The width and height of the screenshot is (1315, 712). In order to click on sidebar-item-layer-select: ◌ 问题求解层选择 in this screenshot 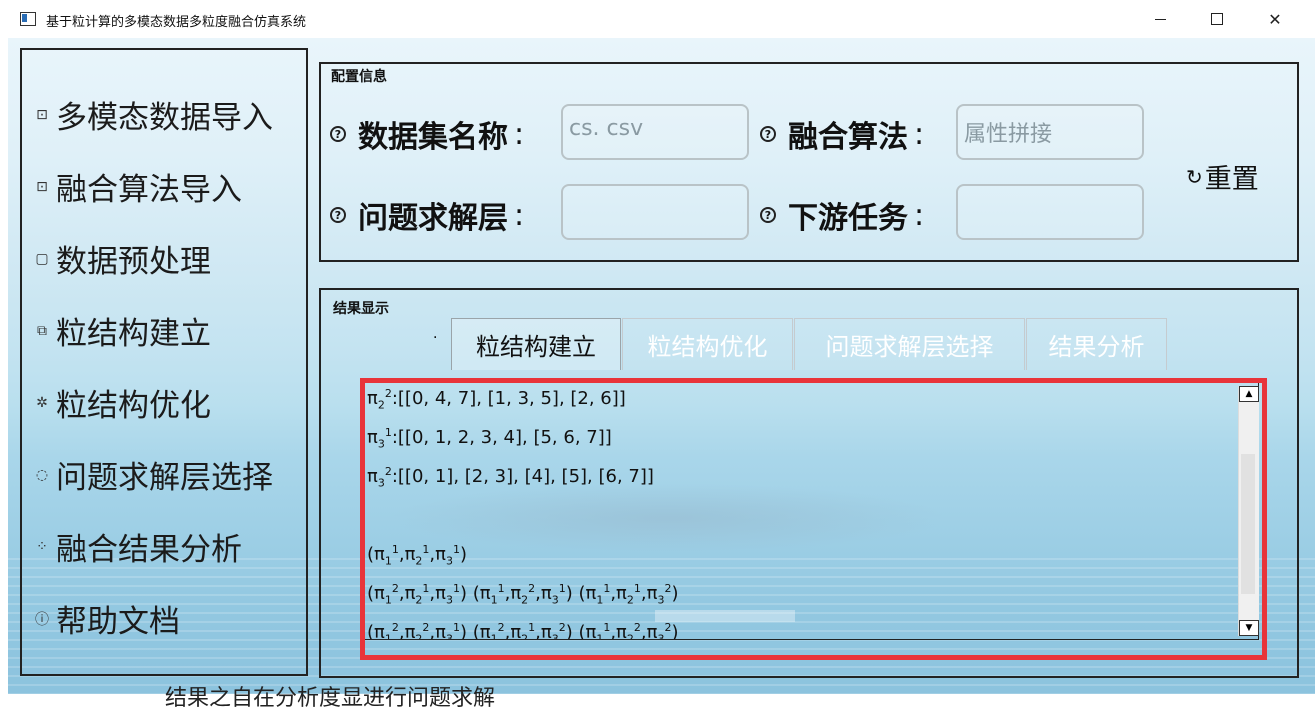, I will do `click(152, 474)`.